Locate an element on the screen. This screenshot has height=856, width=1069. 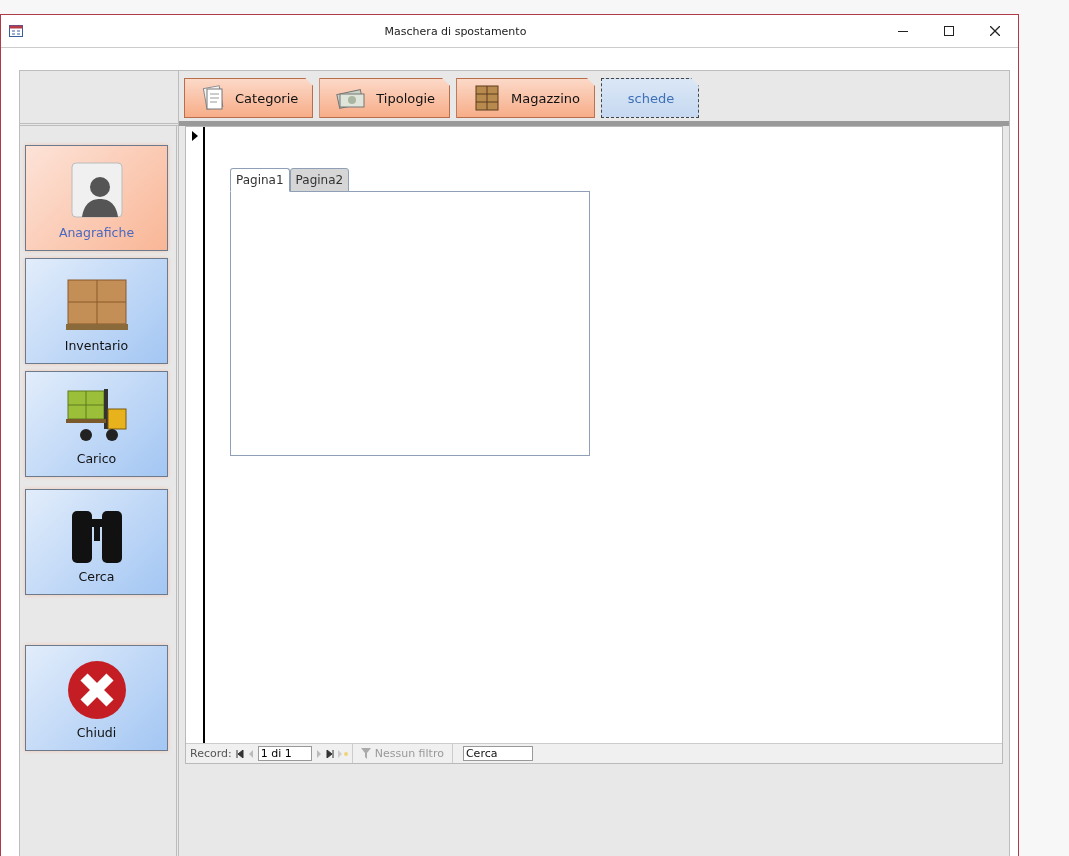
tab: Pagina2 is located at coordinates (319, 180).